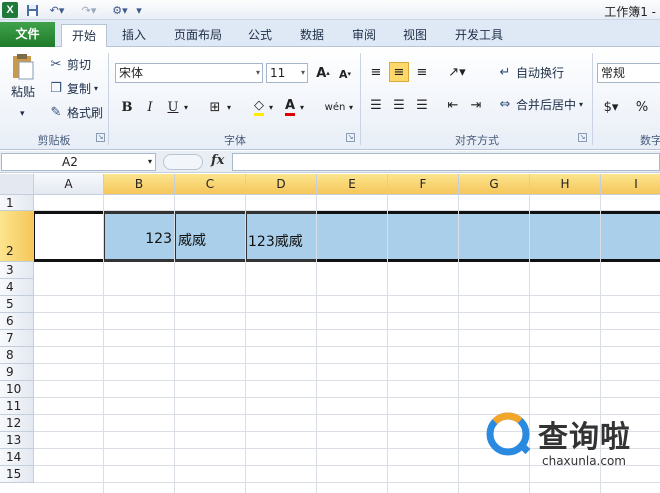 This screenshot has width=660, height=493. What do you see at coordinates (217, 160) in the screenshot?
I see `insert-function-icon: fx` at bounding box center [217, 160].